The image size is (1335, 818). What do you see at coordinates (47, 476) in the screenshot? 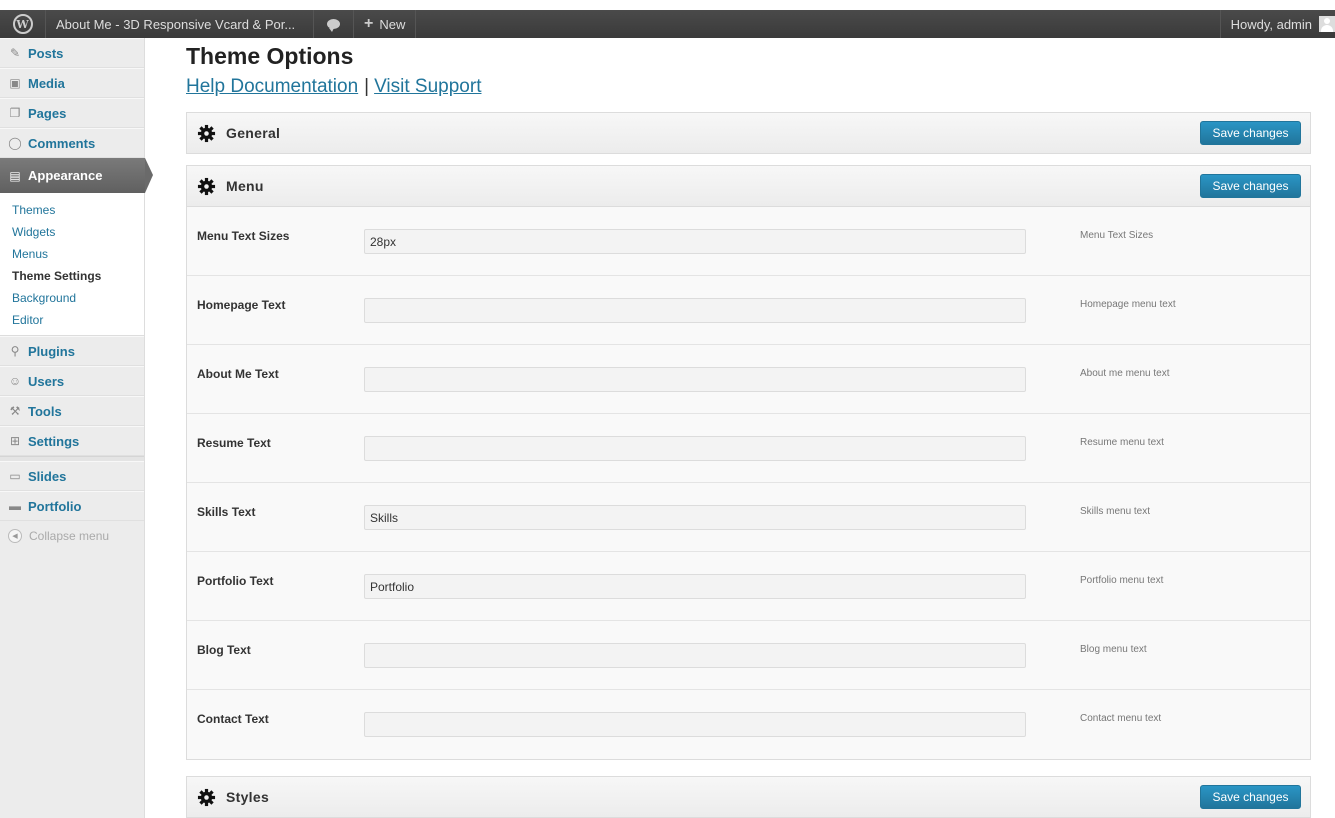
I see `sidebar-item-label: Slides` at bounding box center [47, 476].